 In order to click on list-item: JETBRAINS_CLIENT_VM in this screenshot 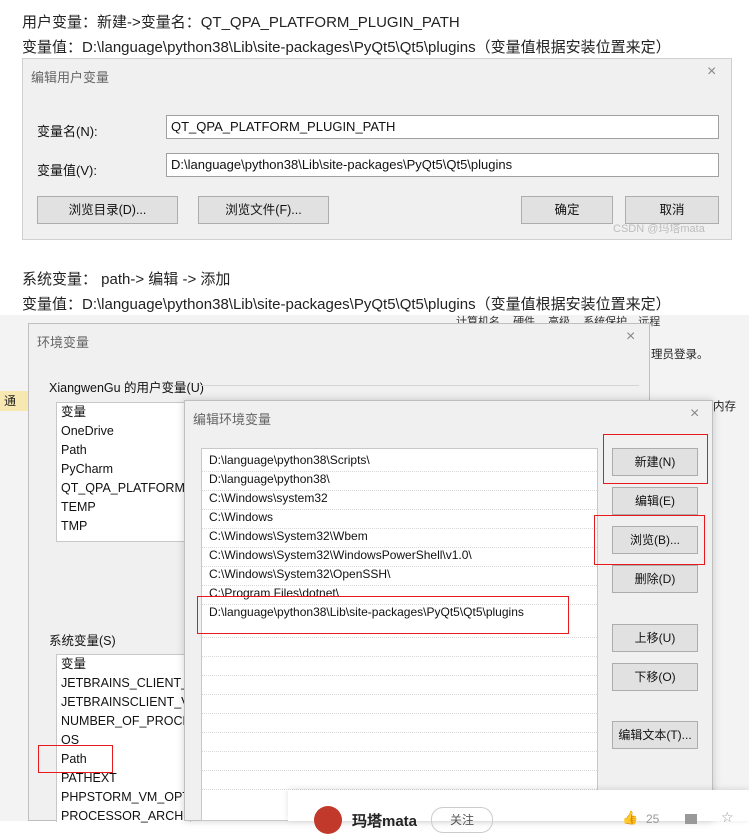, I will do `click(132, 683)`.